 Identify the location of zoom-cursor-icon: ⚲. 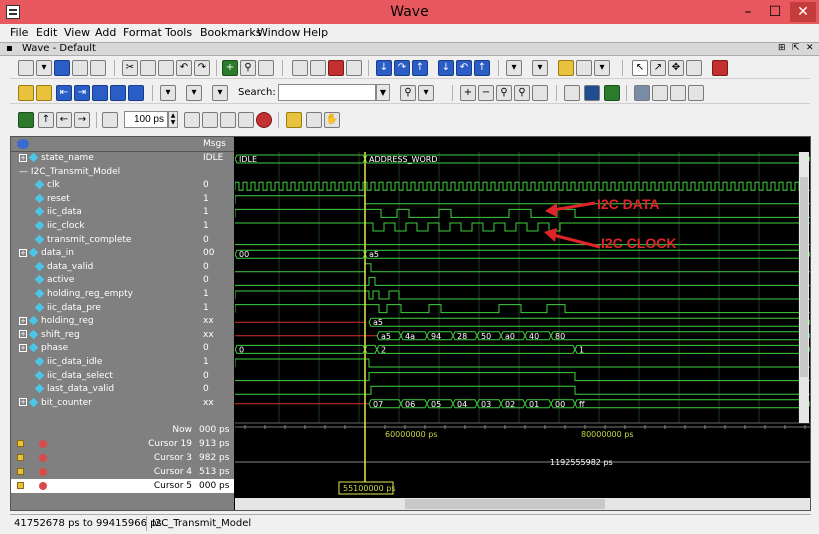
(522, 93).